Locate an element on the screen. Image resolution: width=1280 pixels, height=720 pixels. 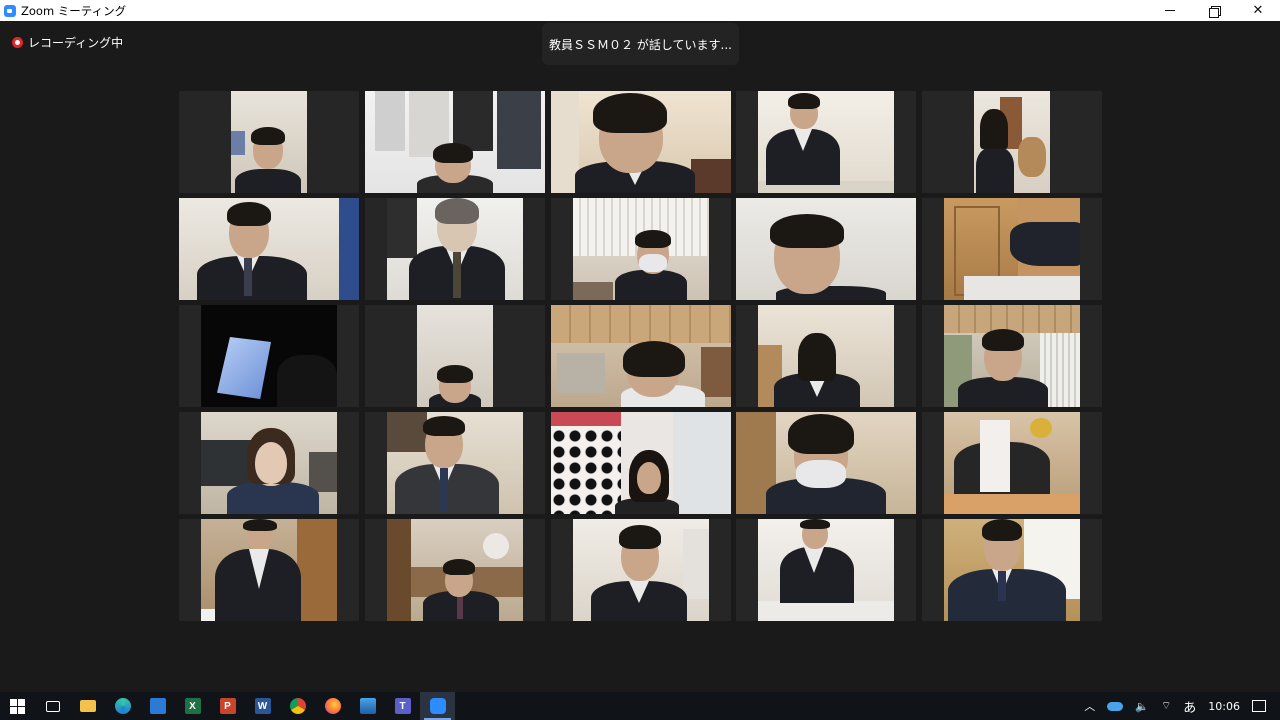
task-view-icon is located at coordinates (52, 706).